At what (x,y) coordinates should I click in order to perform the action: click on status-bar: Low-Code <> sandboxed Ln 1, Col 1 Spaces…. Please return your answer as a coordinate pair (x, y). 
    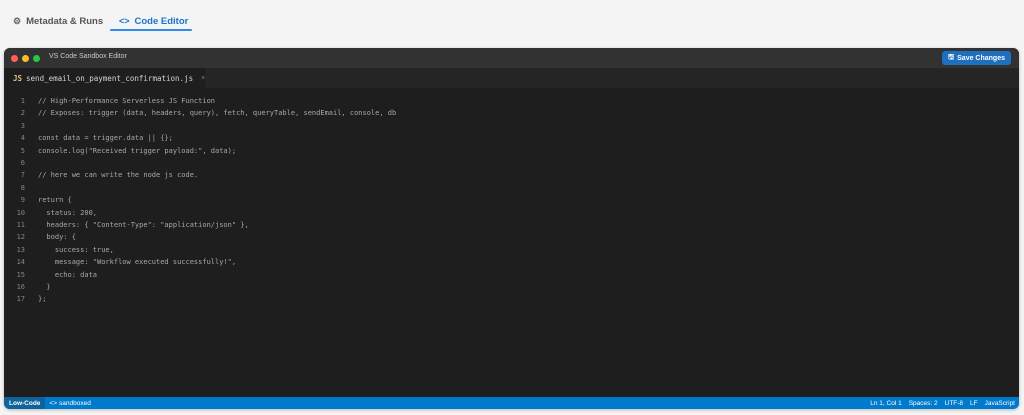
    Looking at the image, I should click on (511, 403).